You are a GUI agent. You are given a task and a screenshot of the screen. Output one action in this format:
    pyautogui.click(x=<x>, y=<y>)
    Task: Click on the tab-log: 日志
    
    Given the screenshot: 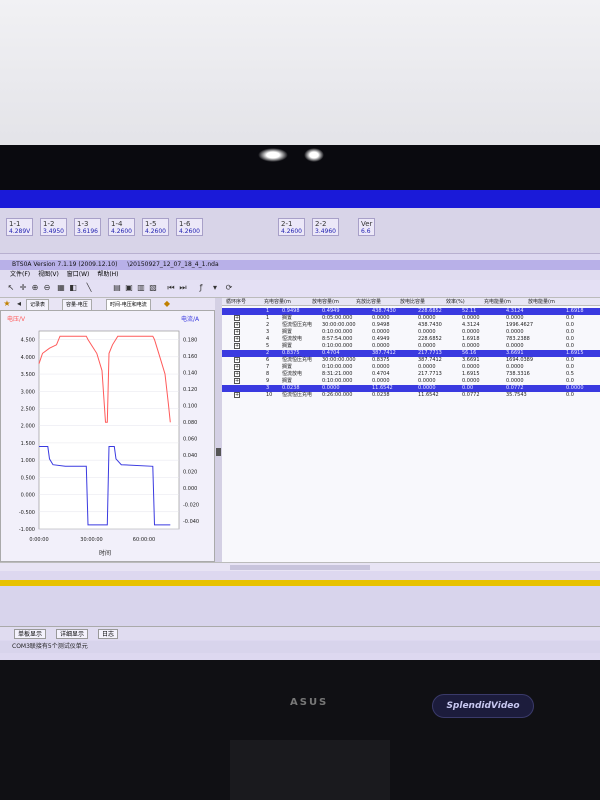 What is the action you would take?
    pyautogui.click(x=108, y=634)
    